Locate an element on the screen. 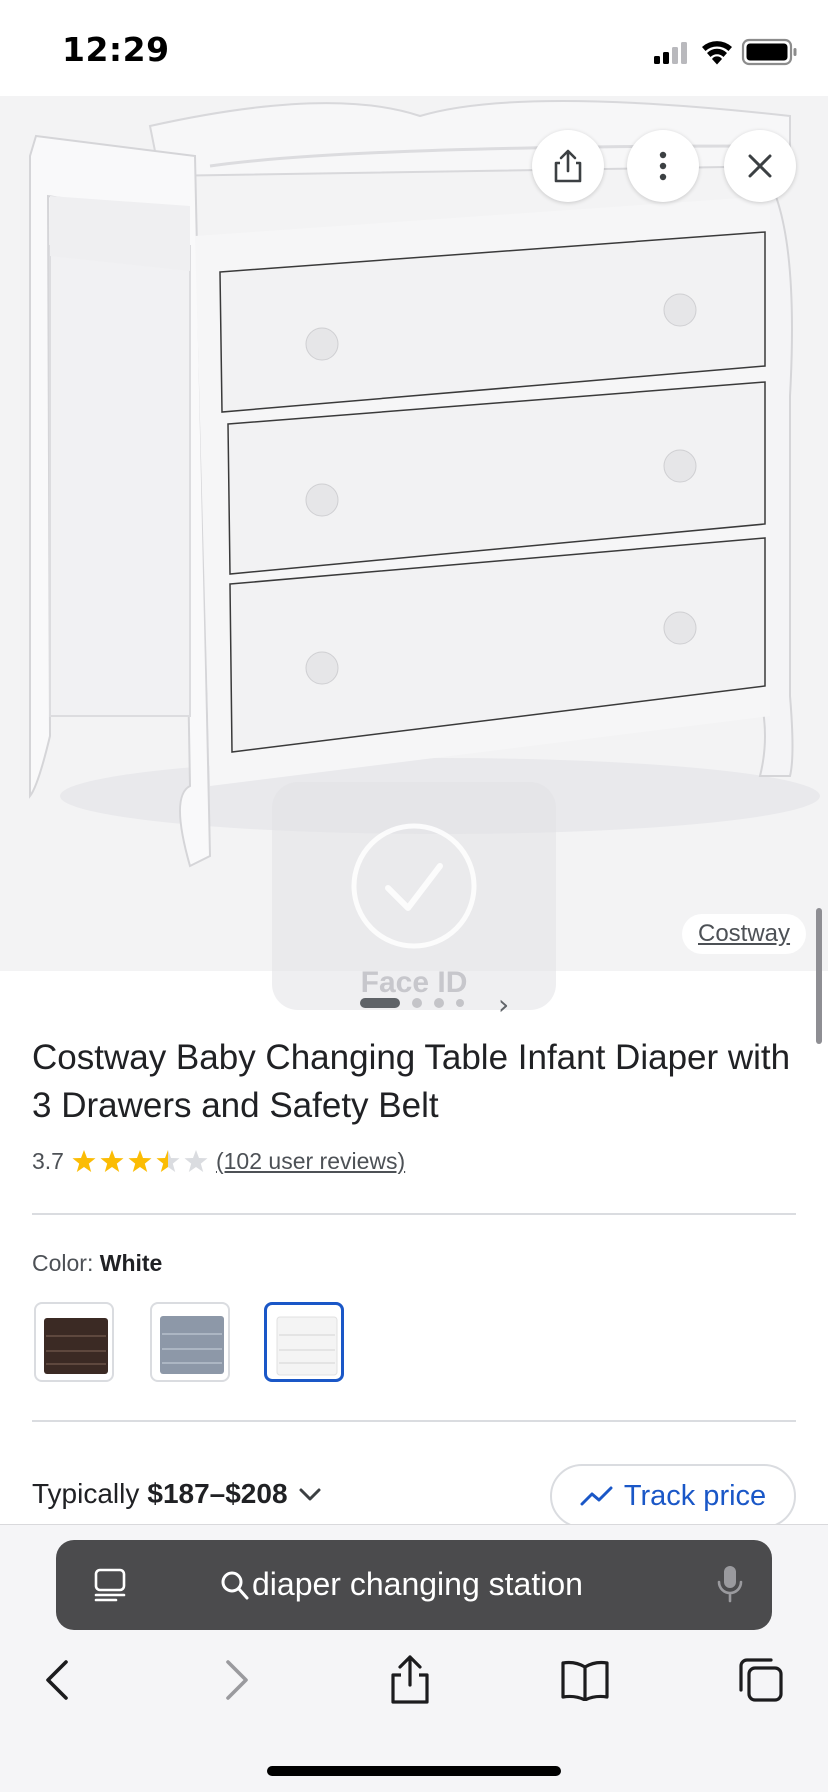  microphone-icon is located at coordinates (730, 1584).